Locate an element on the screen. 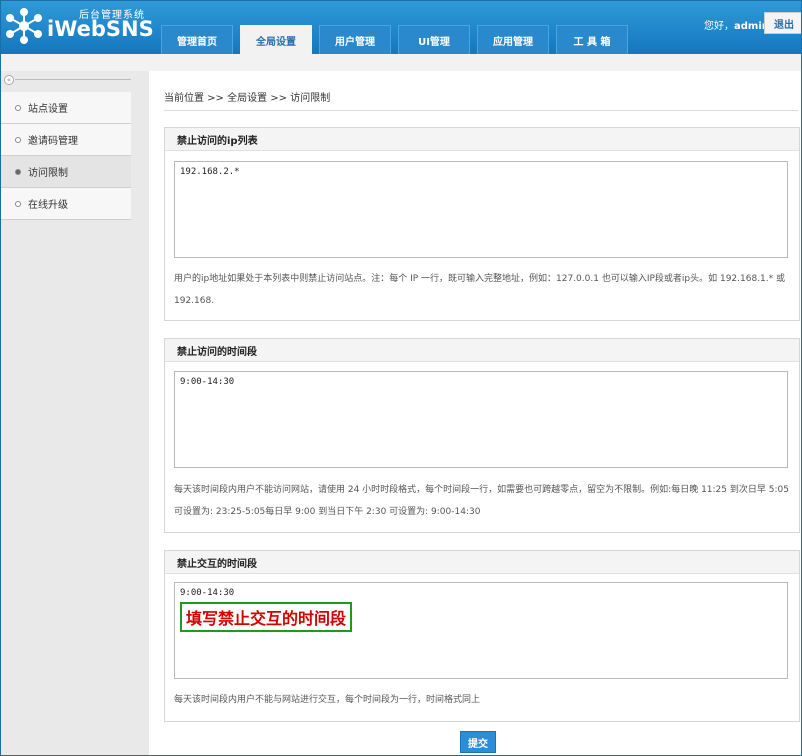 This screenshot has width=802, height=756. blocked-interaction-time-input: 9:00-14:30 填写禁止交互的时间段 is located at coordinates (481, 630).